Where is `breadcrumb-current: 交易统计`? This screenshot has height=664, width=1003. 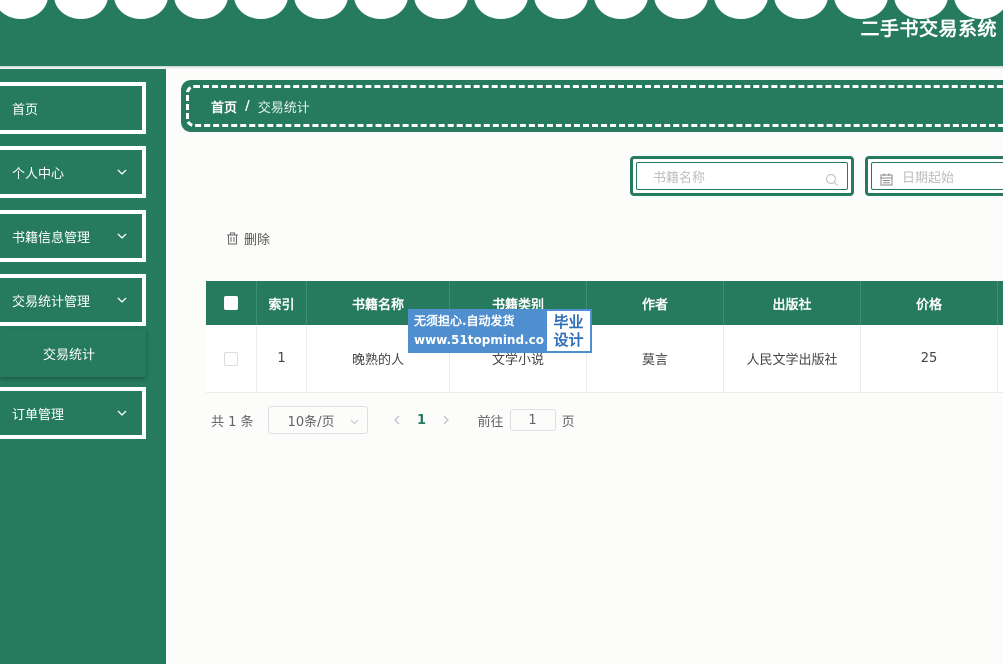
breadcrumb-current: 交易统计 is located at coordinates (283, 108).